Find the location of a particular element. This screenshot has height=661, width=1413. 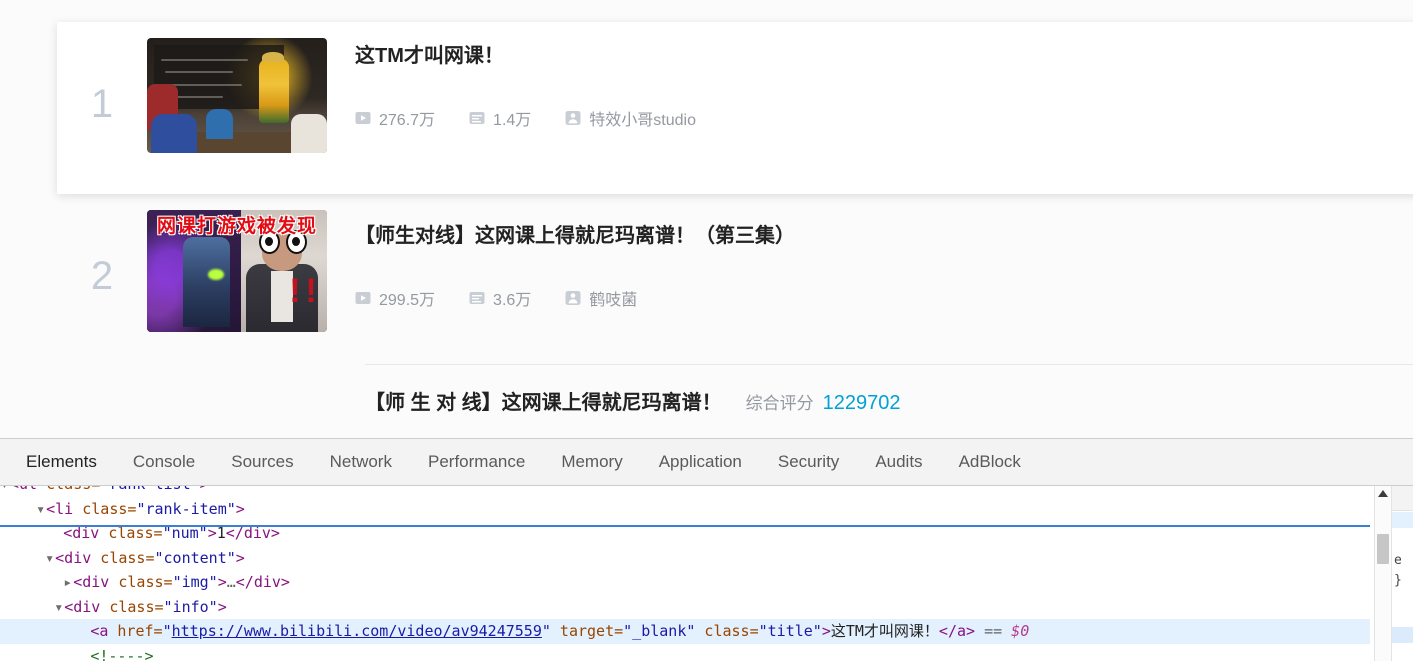

dom-comment-node: <!----> is located at coordinates (122, 653).